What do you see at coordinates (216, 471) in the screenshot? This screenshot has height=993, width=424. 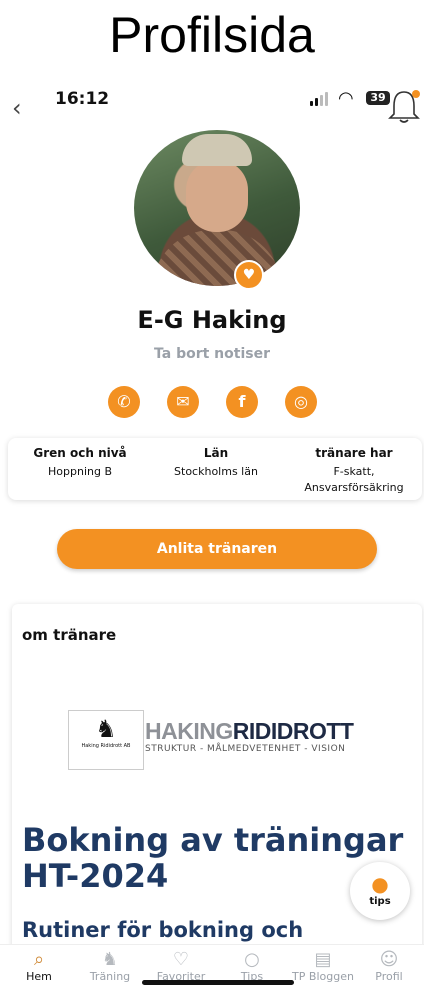 I see `county-value: Stockholms län` at bounding box center [216, 471].